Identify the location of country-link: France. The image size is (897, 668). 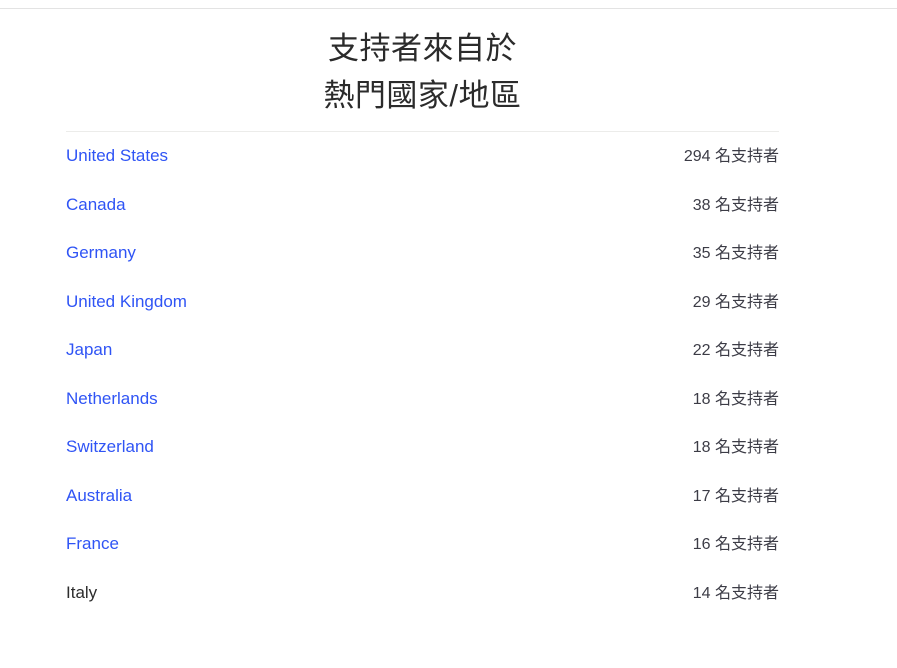
(92, 544).